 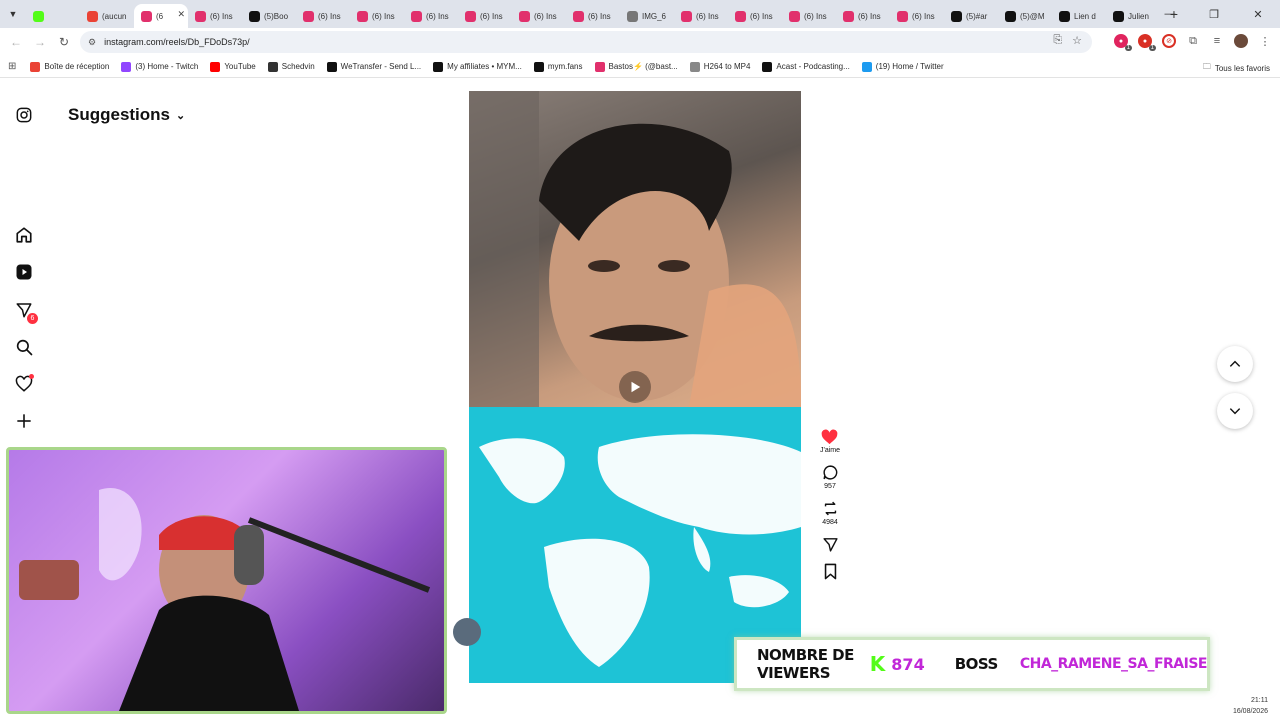 What do you see at coordinates (909, 66) in the screenshot?
I see `bookmark-label: (19) Home / Twitter` at bounding box center [909, 66].